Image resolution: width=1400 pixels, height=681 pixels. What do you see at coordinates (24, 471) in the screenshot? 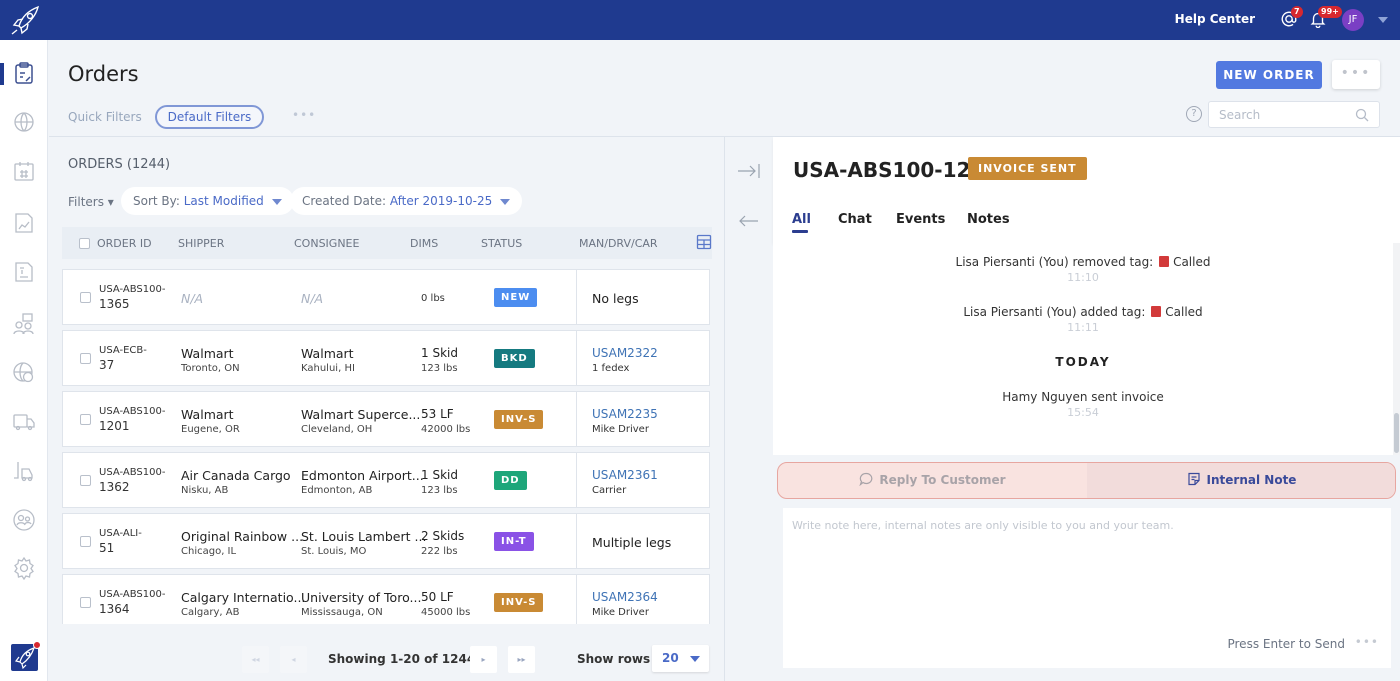
I see `nav-warehouse` at bounding box center [24, 471].